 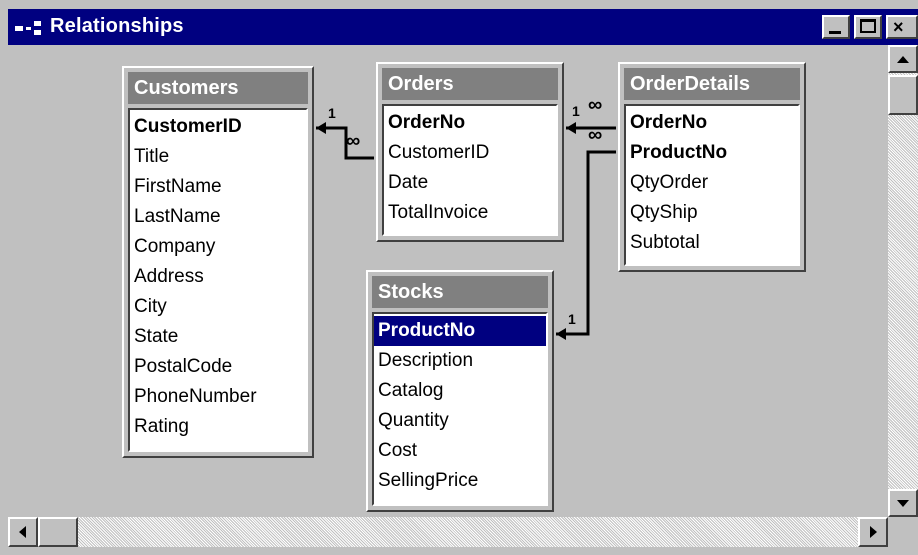 I want to click on field-quantity: Quantity, so click(x=413, y=421).